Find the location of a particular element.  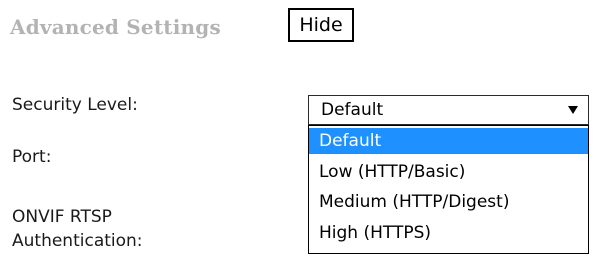

triangle-down-icon is located at coordinates (573, 110).